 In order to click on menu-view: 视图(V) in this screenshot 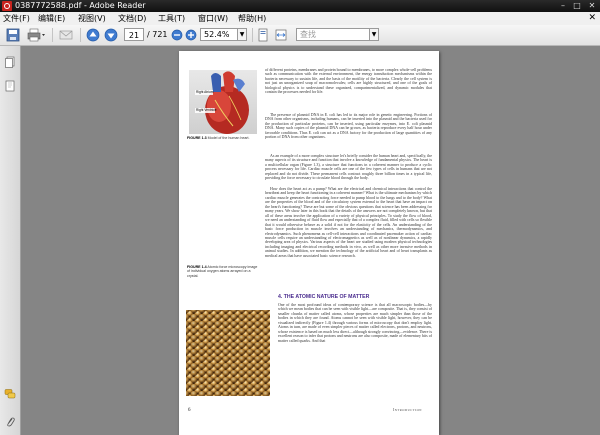, I will do `click(92, 18)`.